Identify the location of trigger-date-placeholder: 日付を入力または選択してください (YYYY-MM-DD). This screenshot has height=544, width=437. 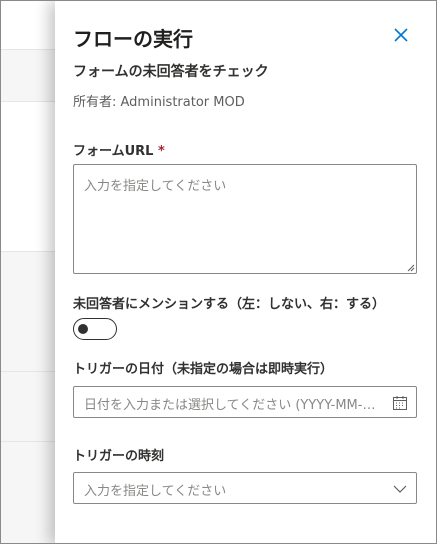
(234, 405).